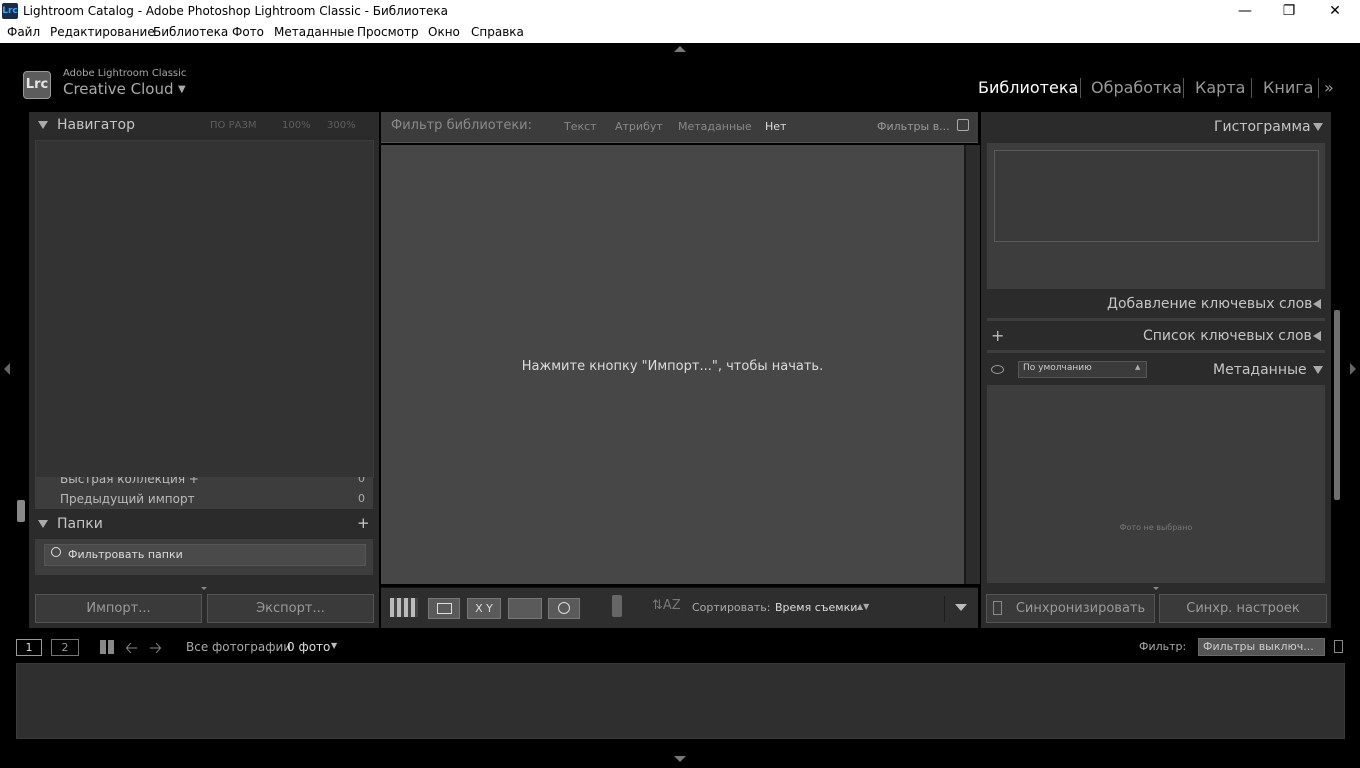  Describe the element at coordinates (131, 650) in the screenshot. I see `back-arrow-icon: 🡠` at that location.